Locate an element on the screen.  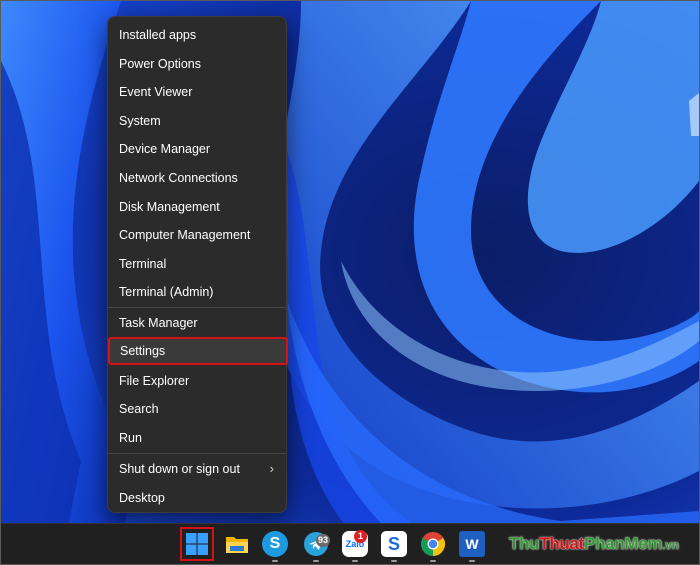
chrome-icon is located at coordinates (433, 544).